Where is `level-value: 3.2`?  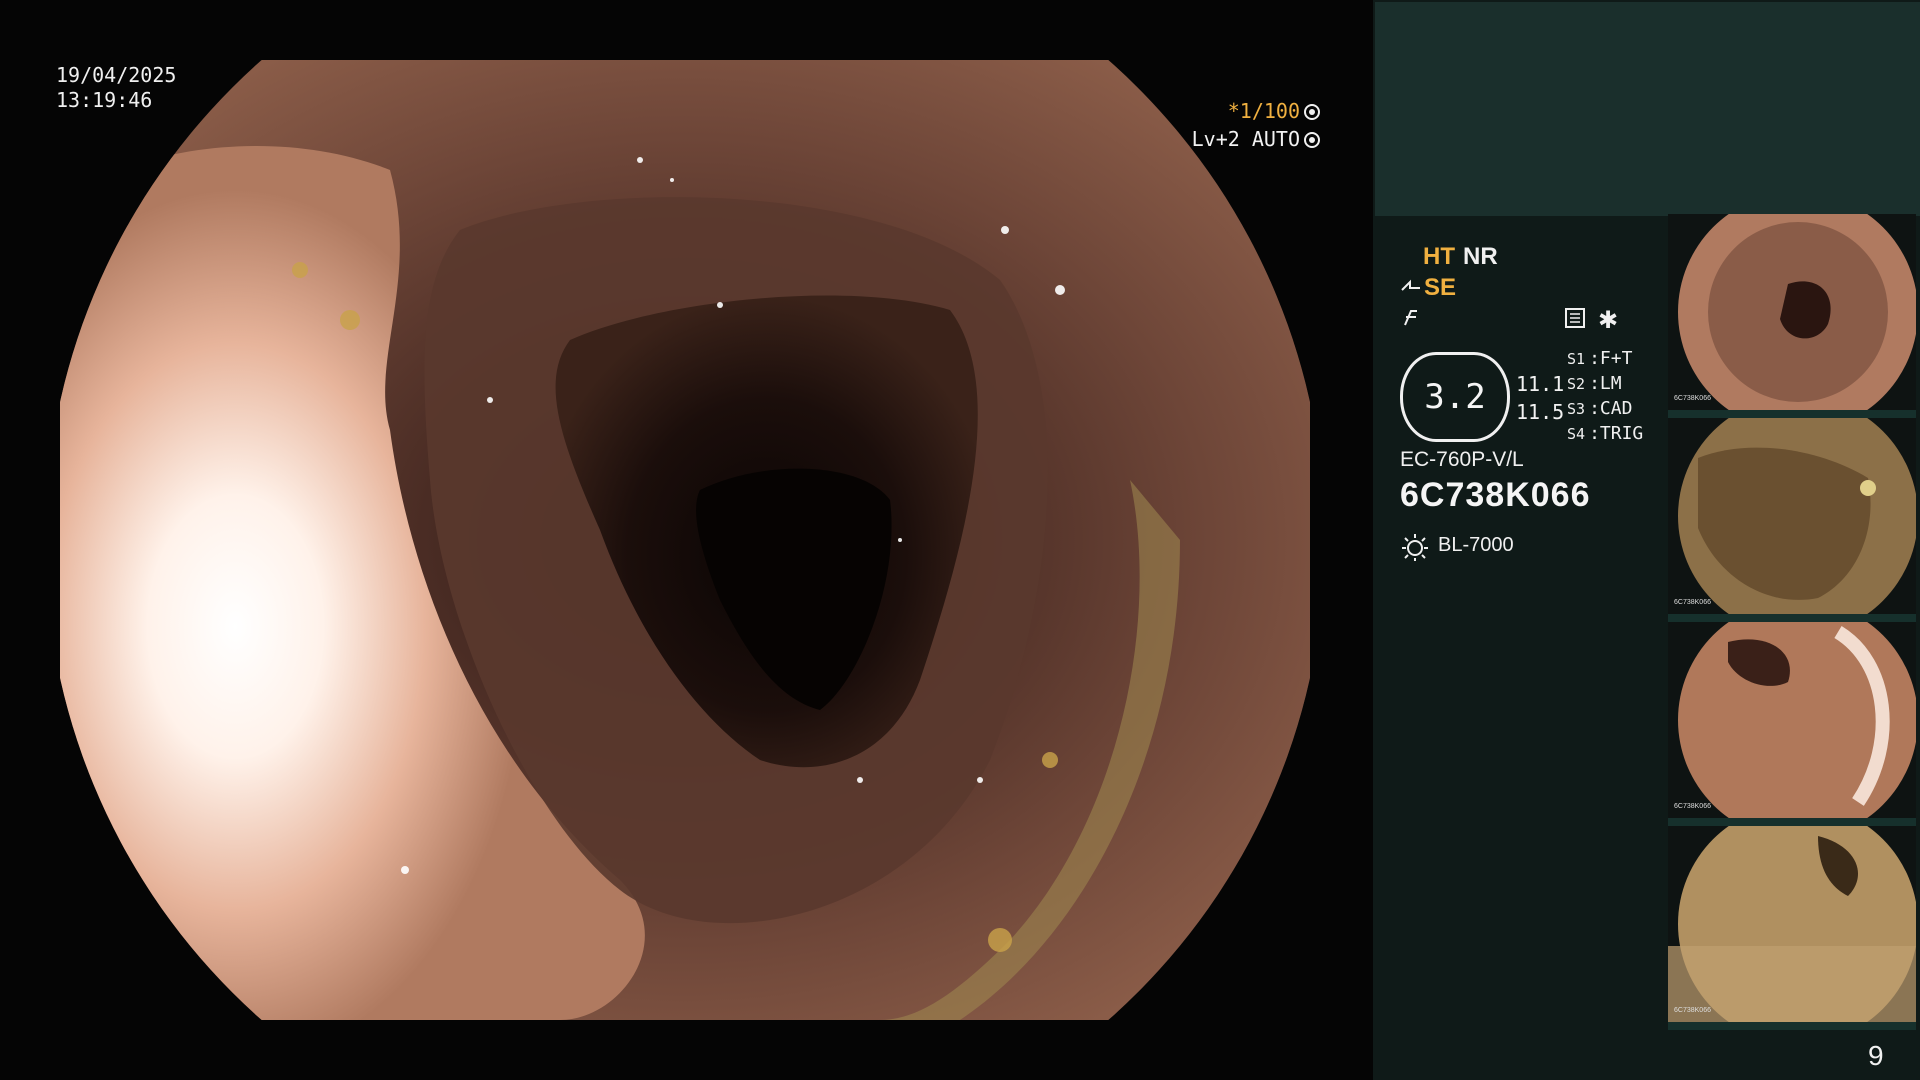 level-value: 3.2 is located at coordinates (1455, 397).